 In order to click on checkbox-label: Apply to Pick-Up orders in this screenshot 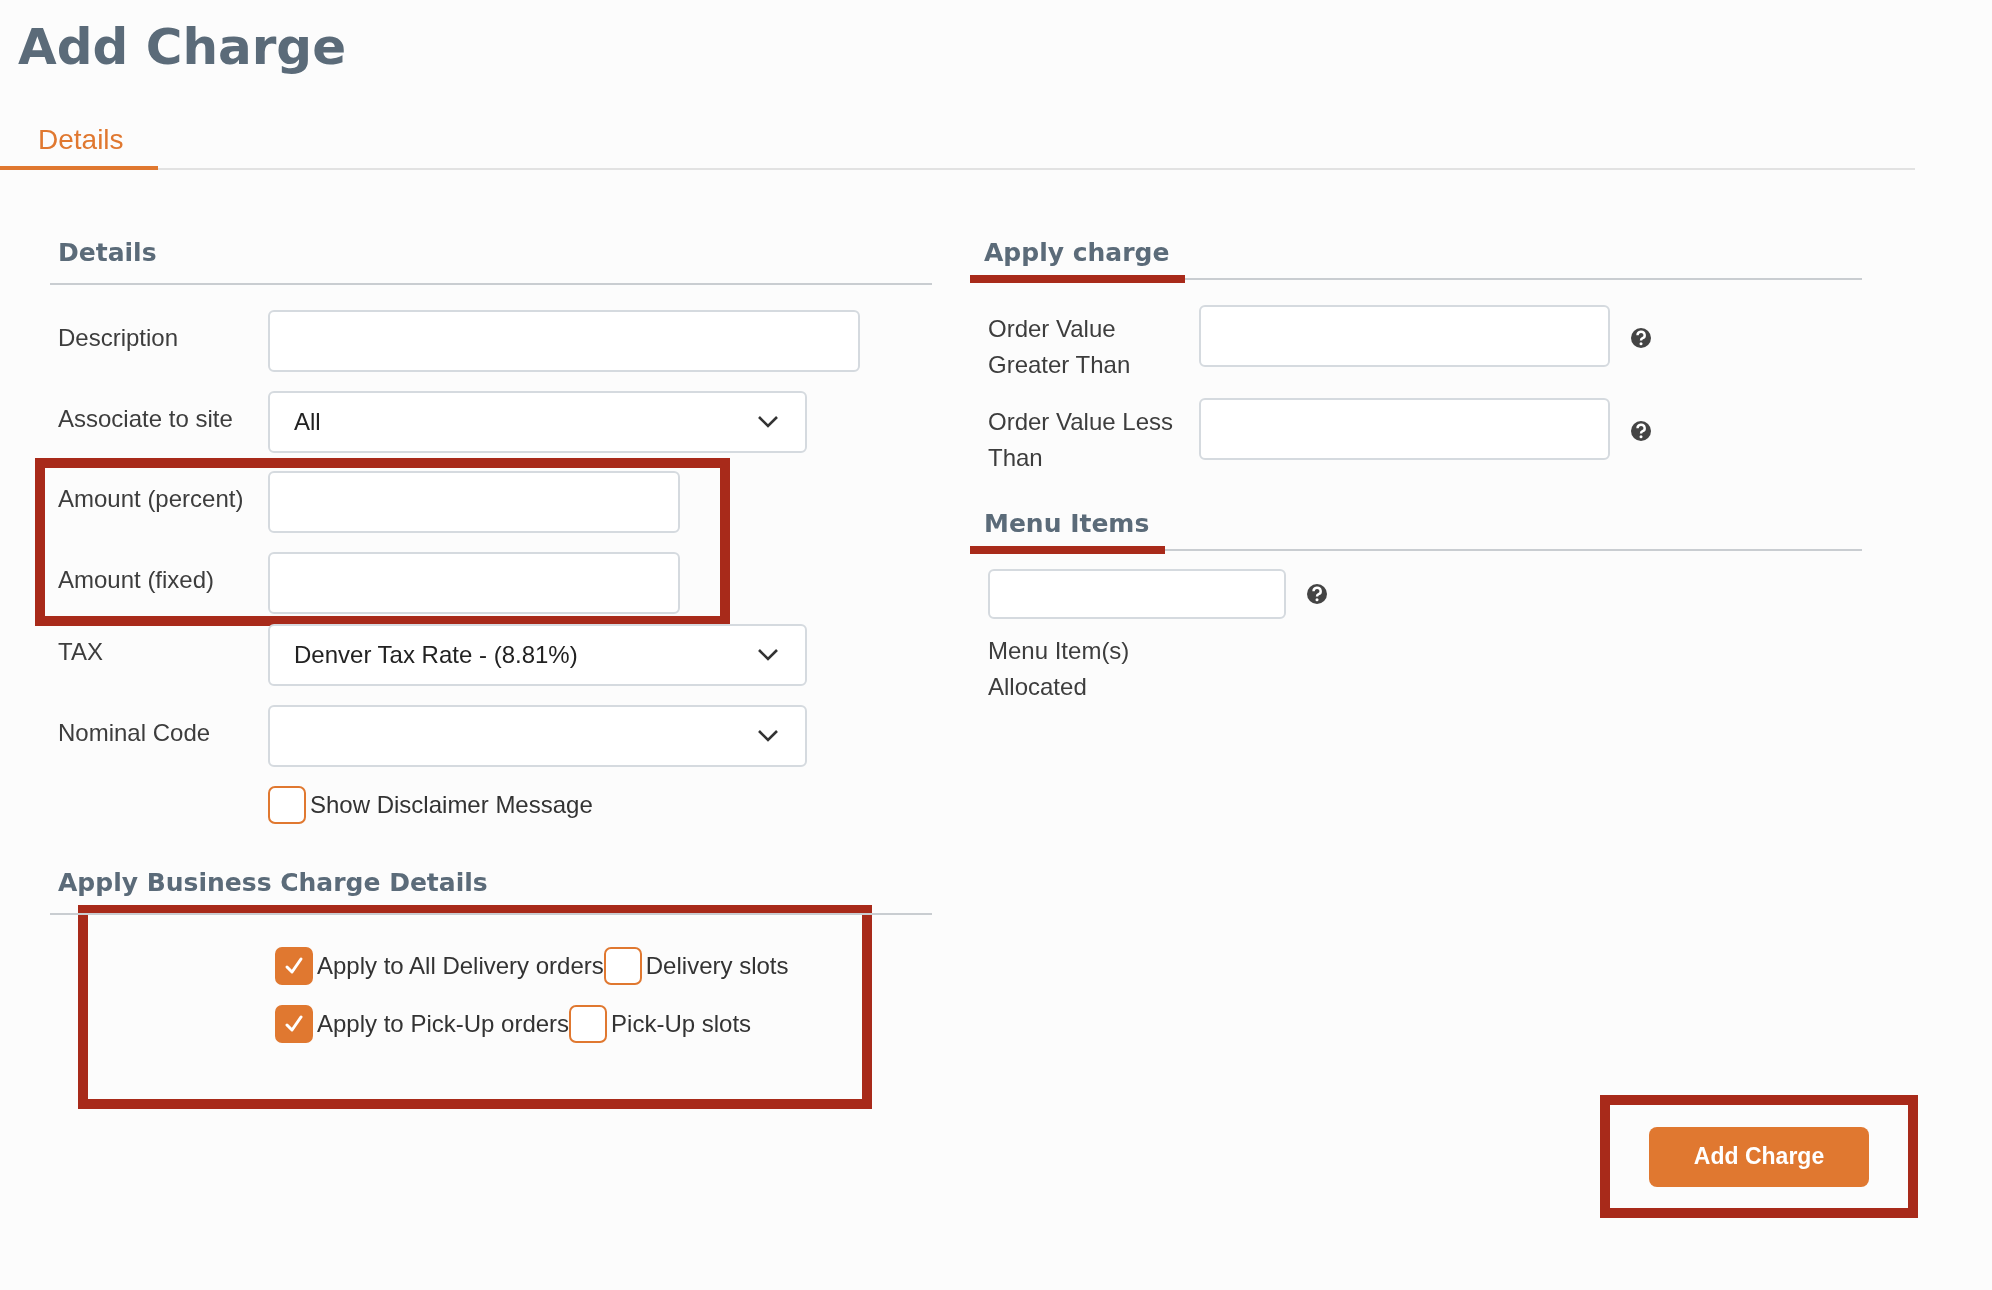, I will do `click(443, 1024)`.